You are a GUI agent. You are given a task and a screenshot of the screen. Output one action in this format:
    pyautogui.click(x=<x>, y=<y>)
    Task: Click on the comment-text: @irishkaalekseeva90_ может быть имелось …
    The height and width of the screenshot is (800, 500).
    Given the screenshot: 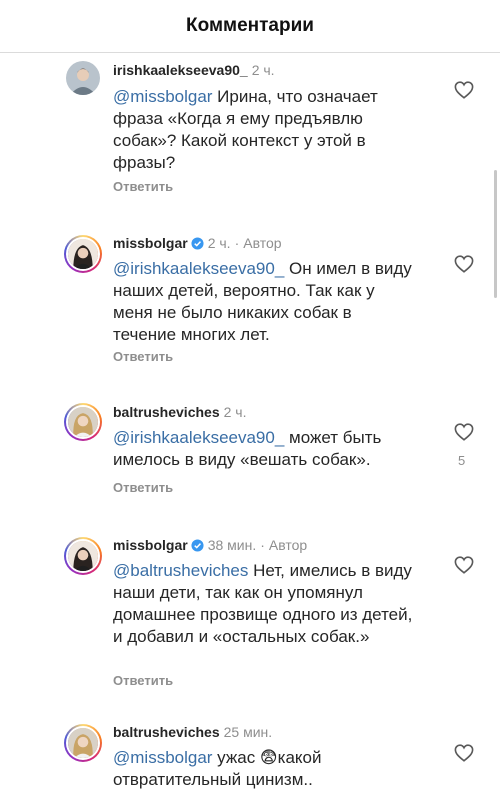 What is the action you would take?
    pyautogui.click(x=263, y=449)
    